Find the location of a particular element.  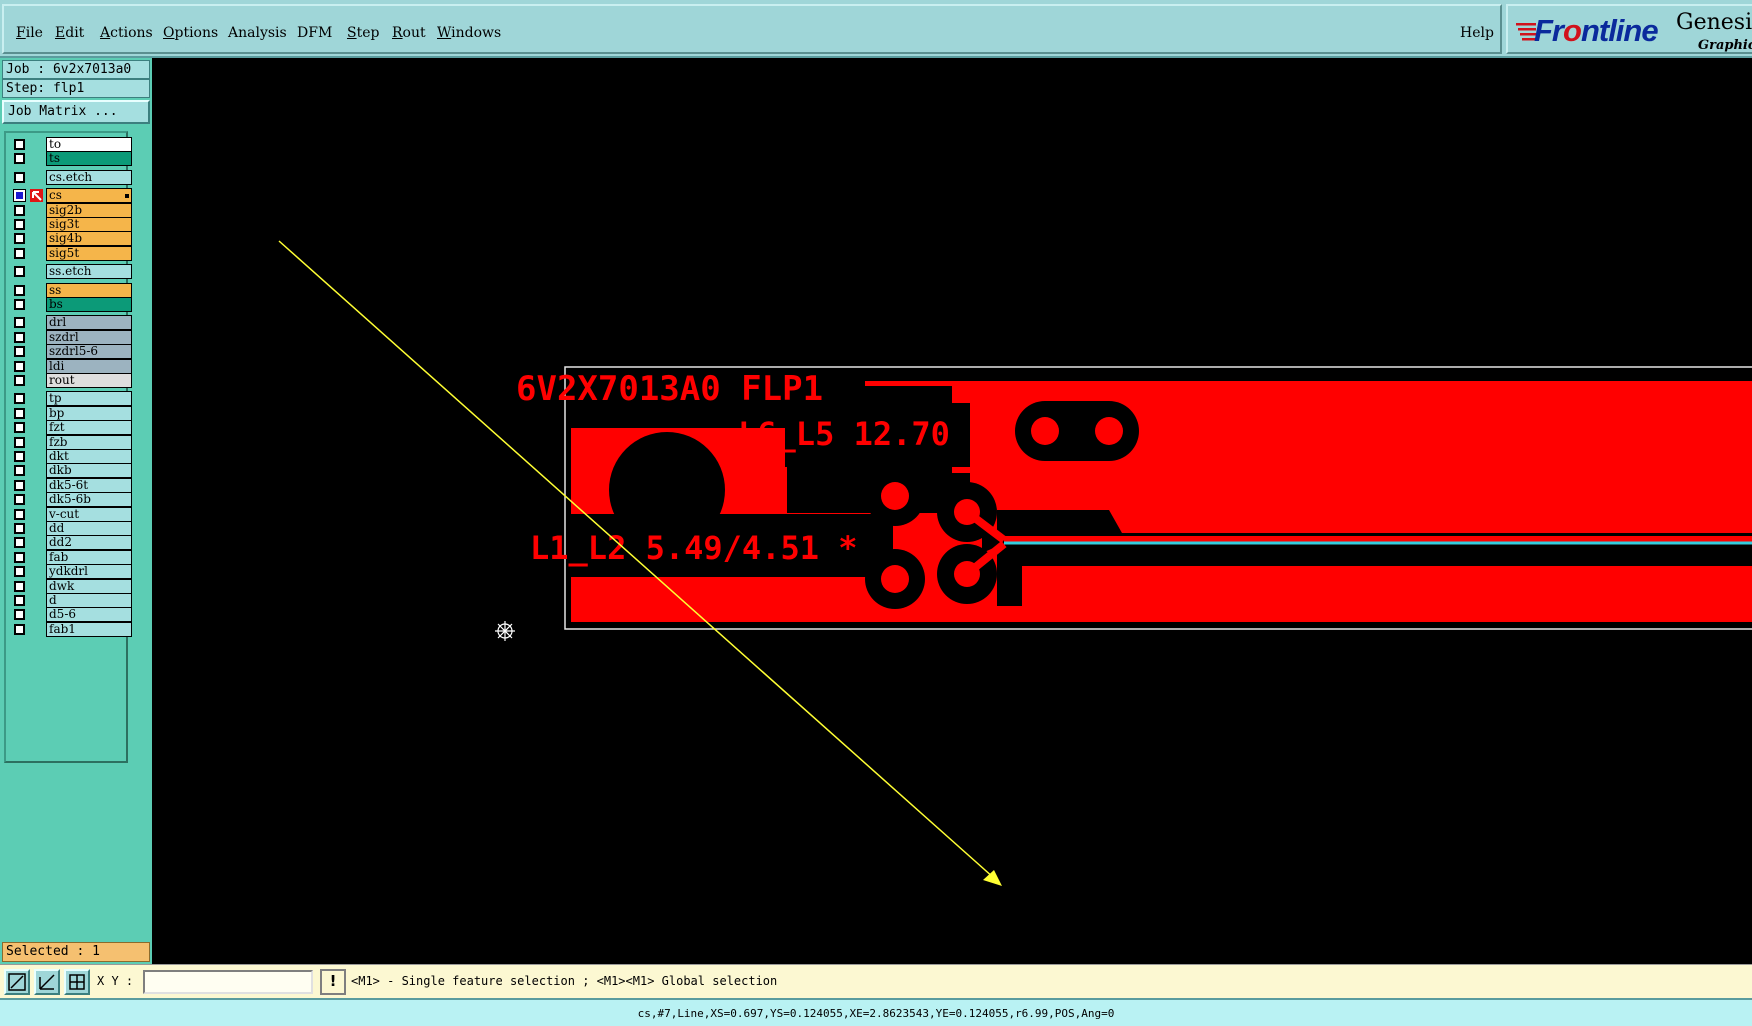

menu-actions: Actions is located at coordinates (126, 33).